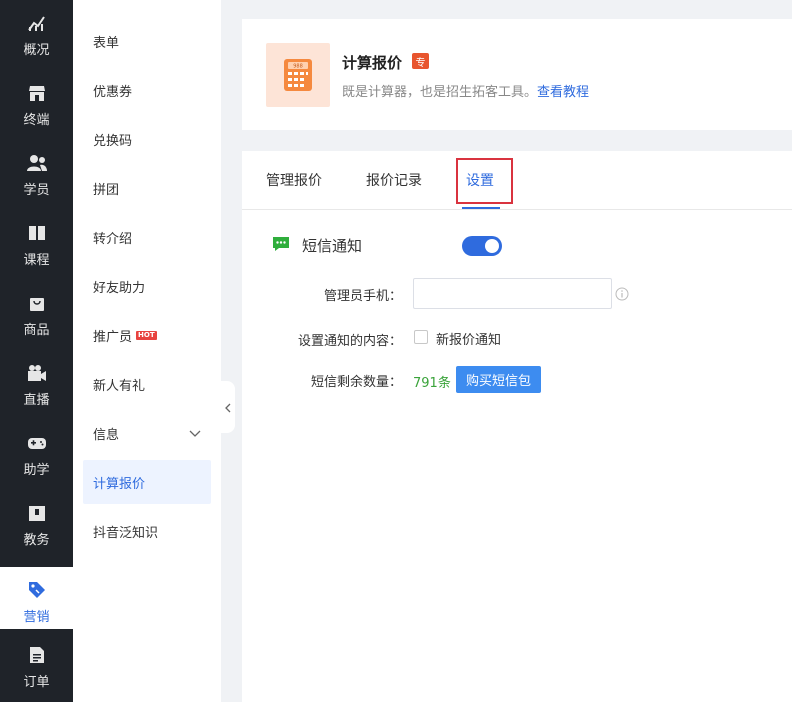  I want to click on nav-label: 课程, so click(36, 260).